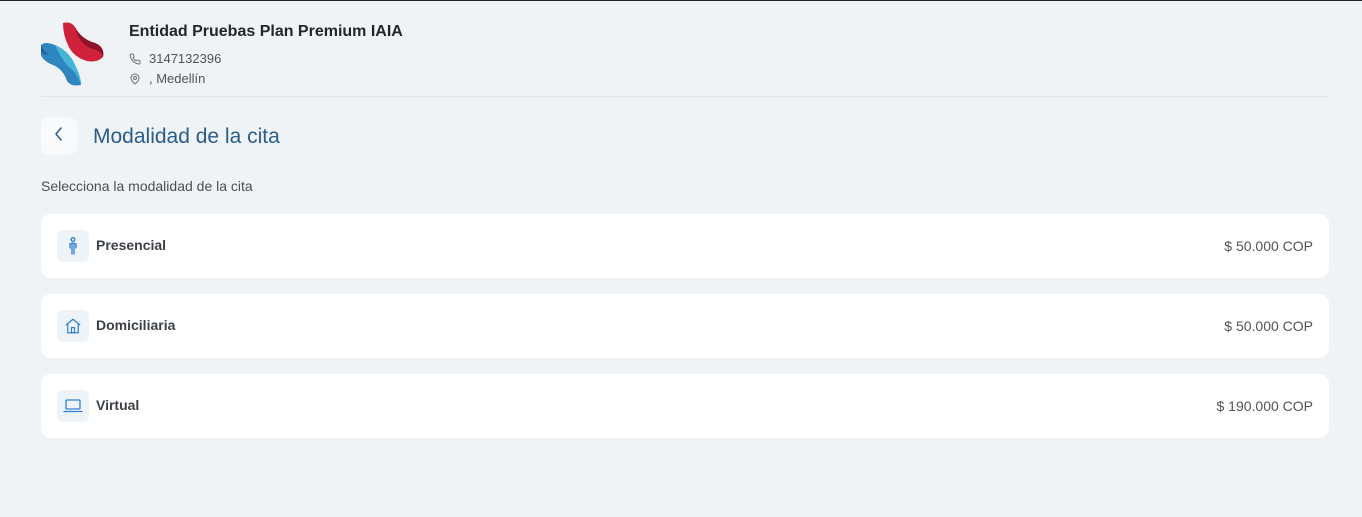  I want to click on entity-phone-row: 3147132396, so click(175, 58).